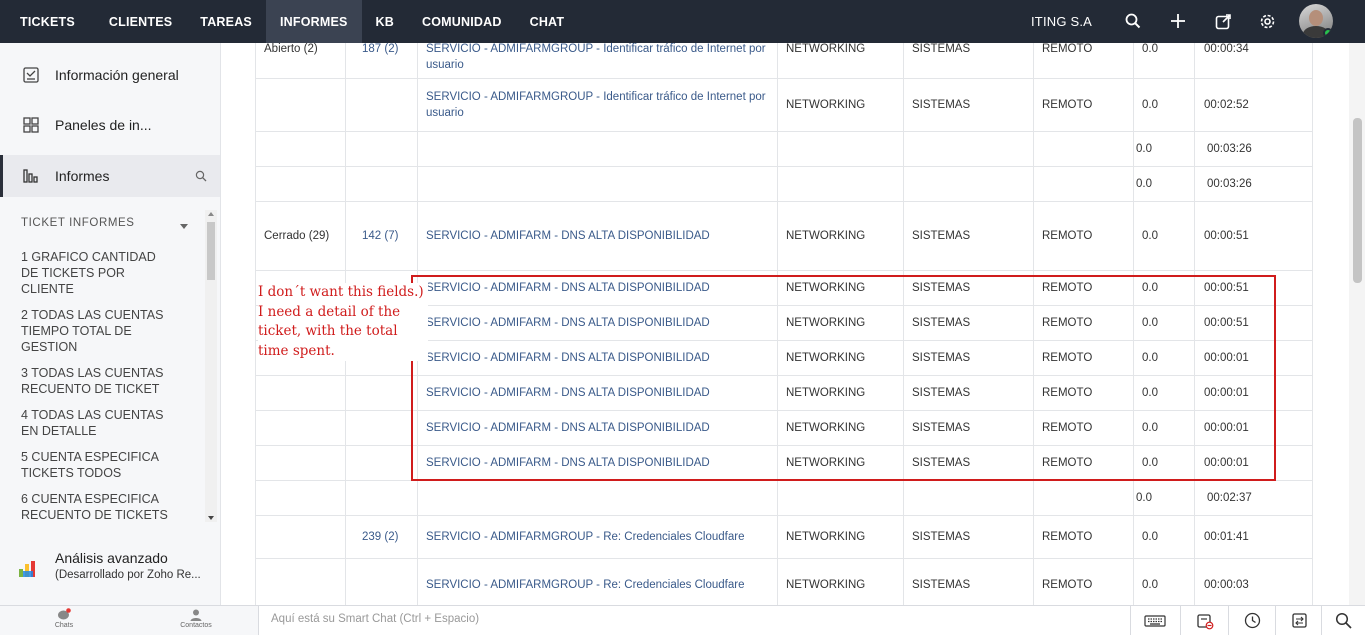 The image size is (1365, 635). What do you see at coordinates (96, 465) in the screenshot?
I see `report-item: 5 CUENTA ESPECIFICA TICKETS TODOS` at bounding box center [96, 465].